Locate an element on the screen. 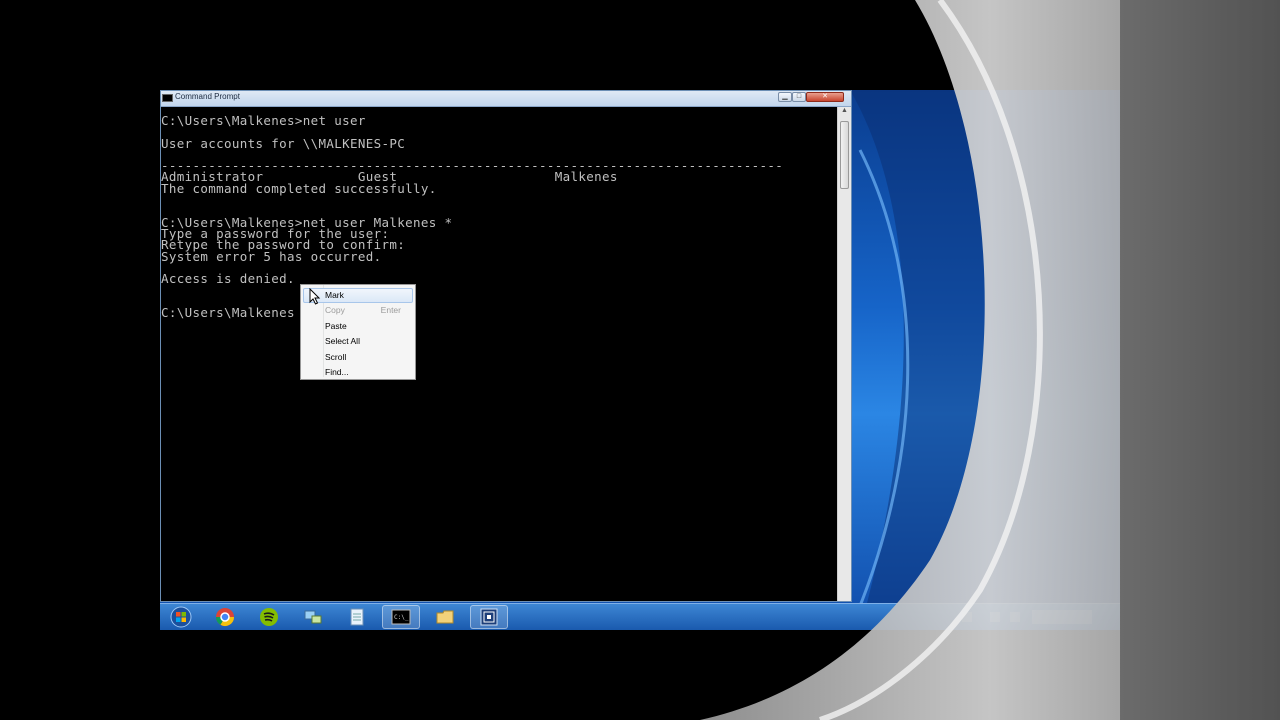  spotify-icon is located at coordinates (269, 617).